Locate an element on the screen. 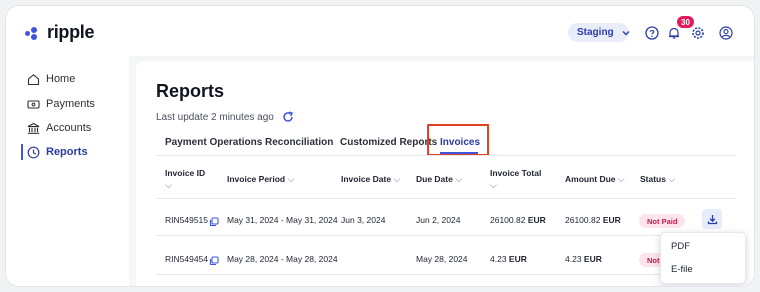 The image size is (760, 292). refresh-icon is located at coordinates (288, 117).